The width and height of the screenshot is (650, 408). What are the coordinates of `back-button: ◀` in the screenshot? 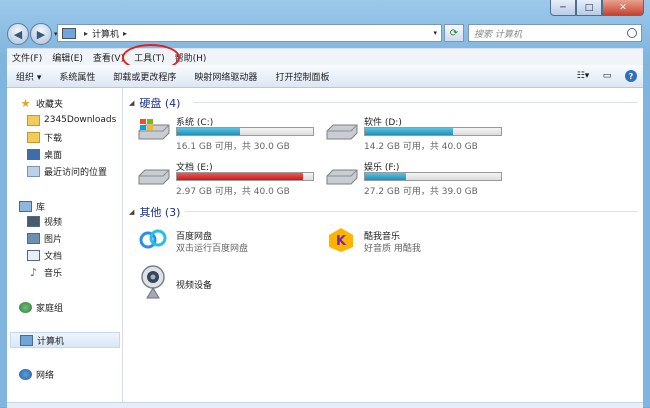 It's located at (18, 34).